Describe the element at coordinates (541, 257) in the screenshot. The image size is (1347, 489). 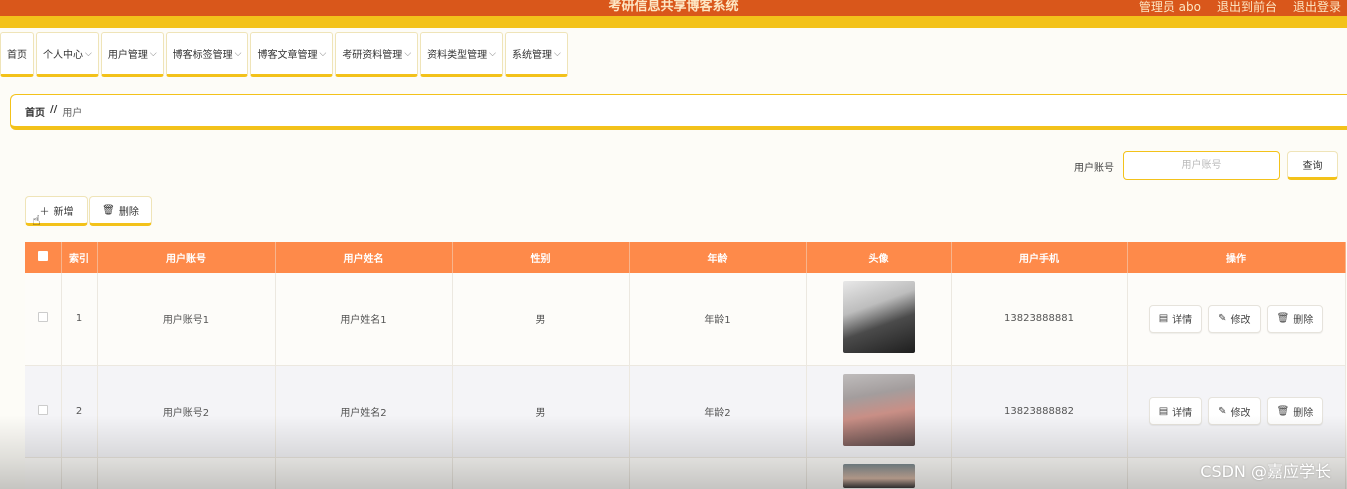
I see `header-gender: 性别` at that location.